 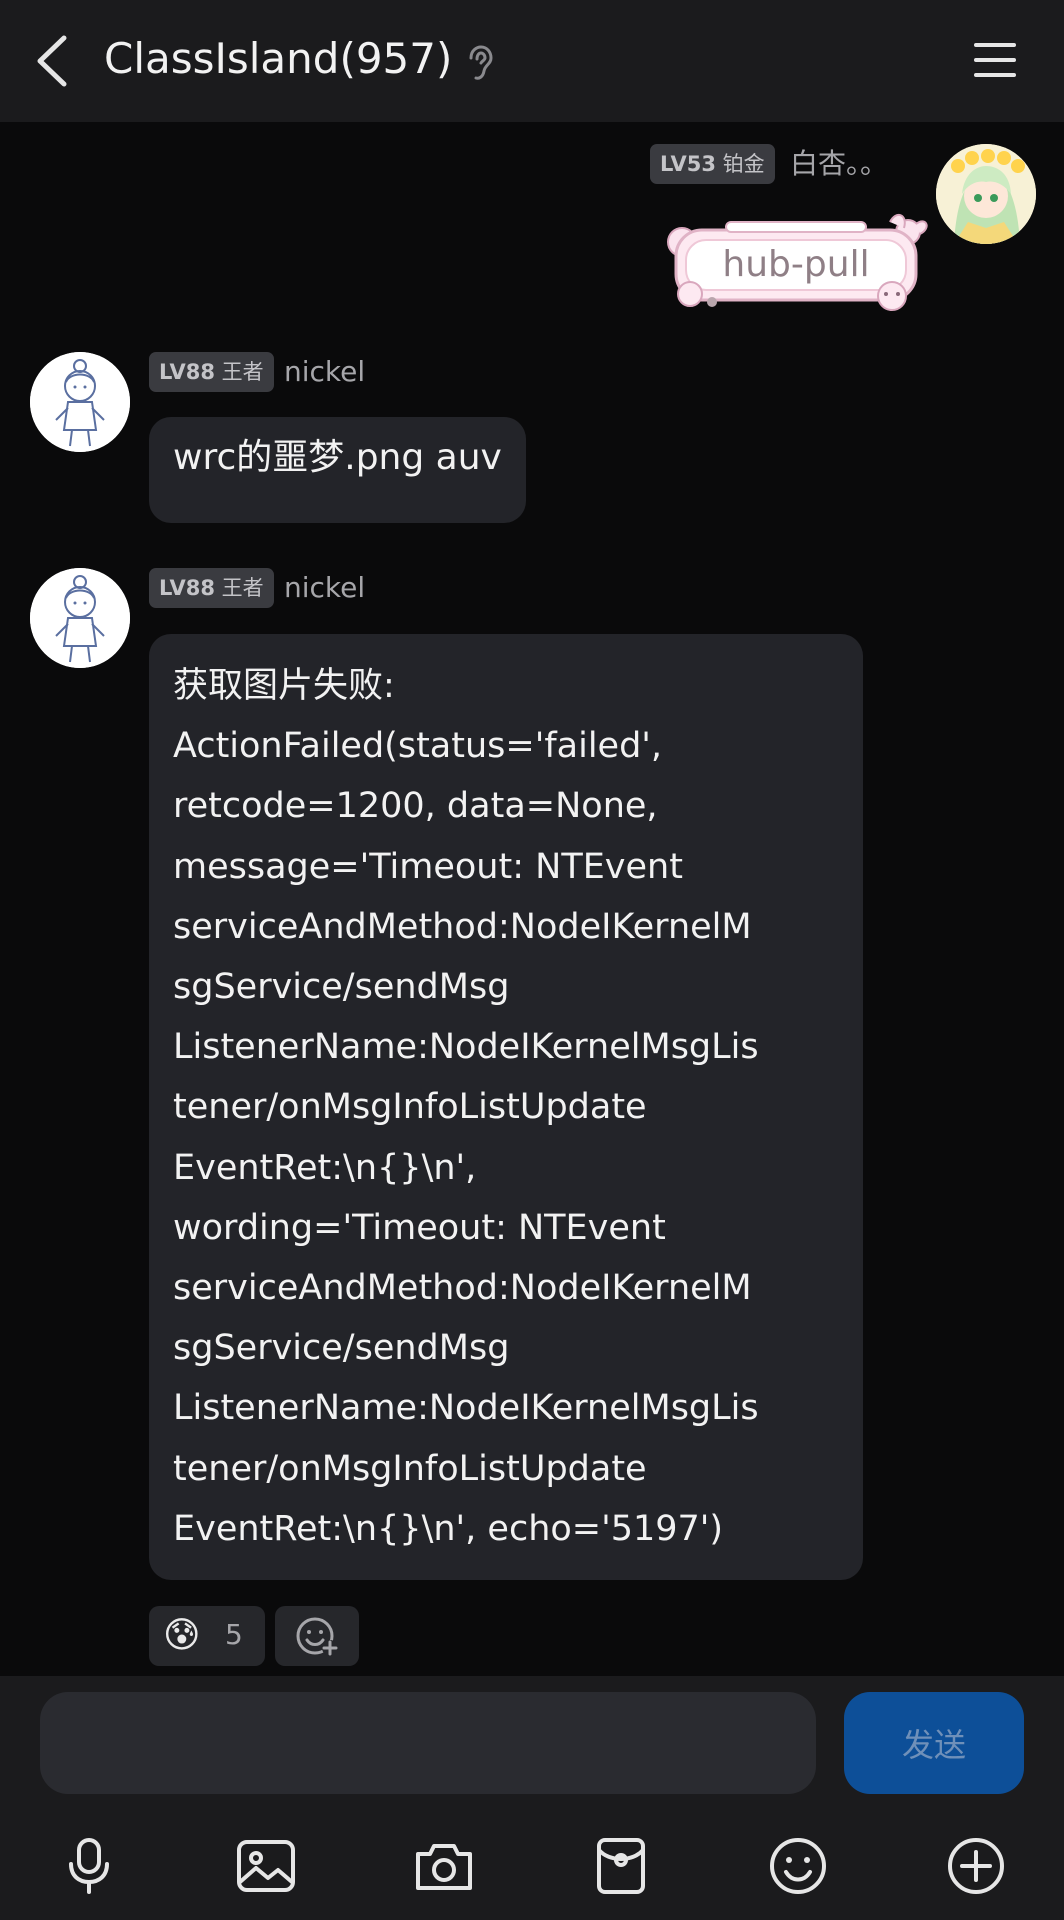 I want to click on add-emoji-icon, so click(x=317, y=1636).